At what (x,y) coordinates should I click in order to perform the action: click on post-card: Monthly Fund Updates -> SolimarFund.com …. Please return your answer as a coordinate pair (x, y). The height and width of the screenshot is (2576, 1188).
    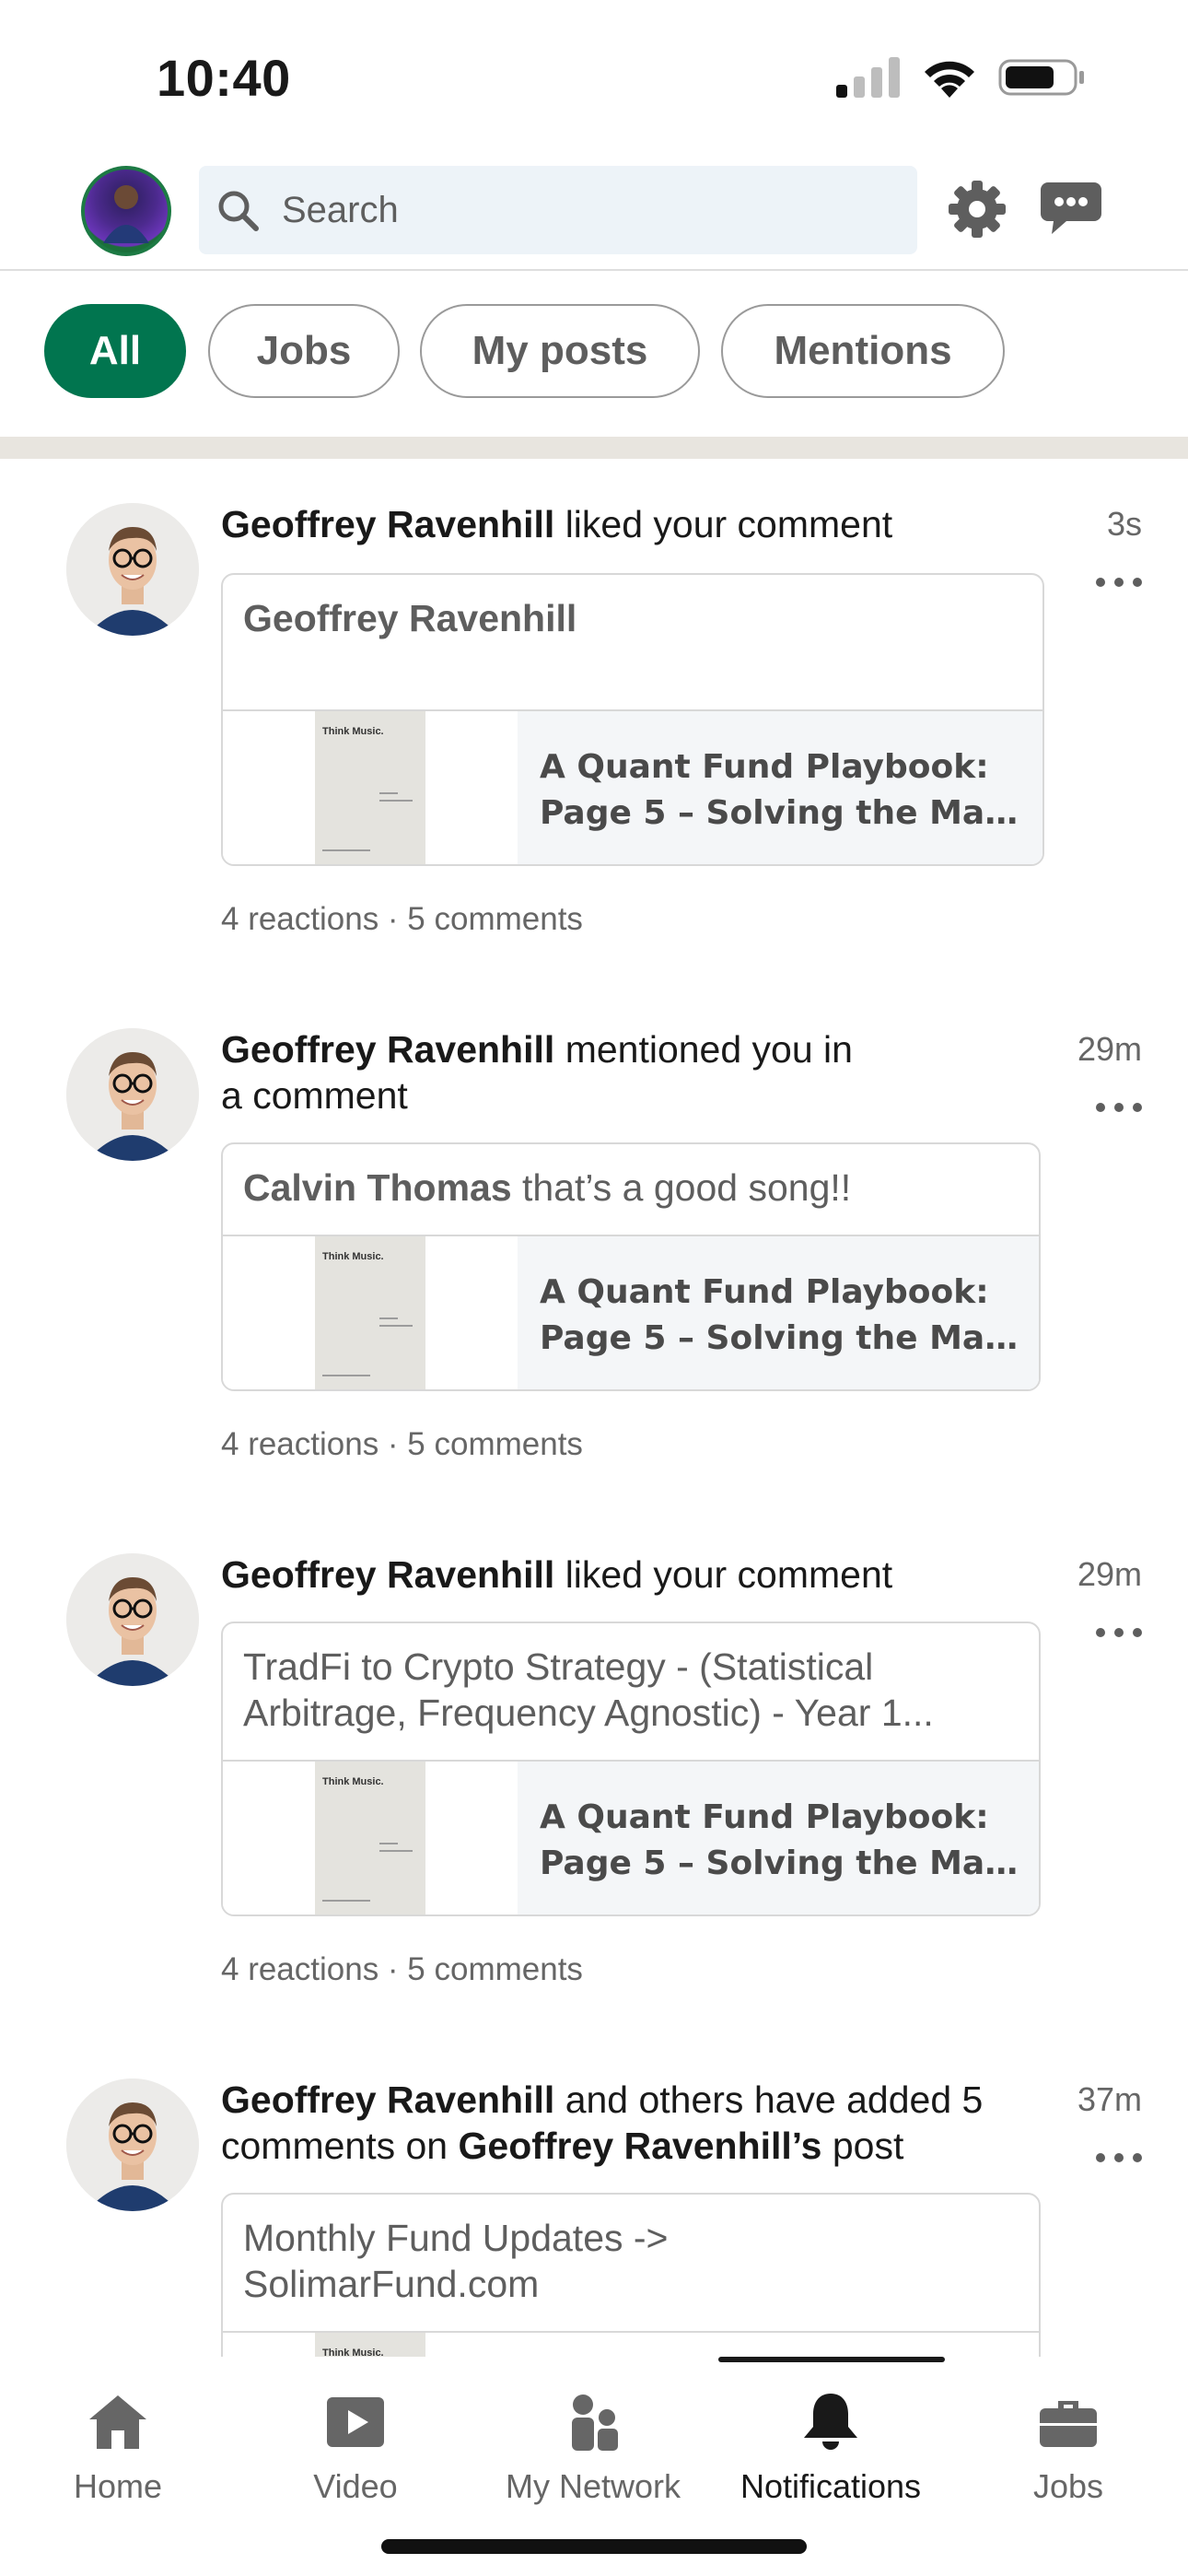
    Looking at the image, I should click on (631, 2275).